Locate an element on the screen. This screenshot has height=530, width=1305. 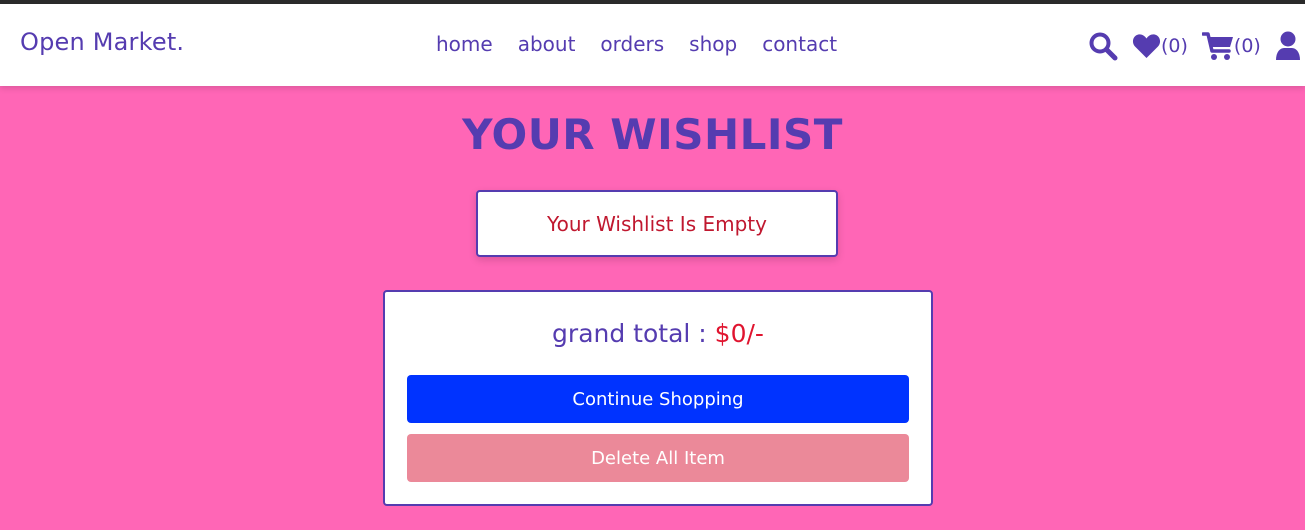
cart-button: (0) is located at coordinates (1231, 46).